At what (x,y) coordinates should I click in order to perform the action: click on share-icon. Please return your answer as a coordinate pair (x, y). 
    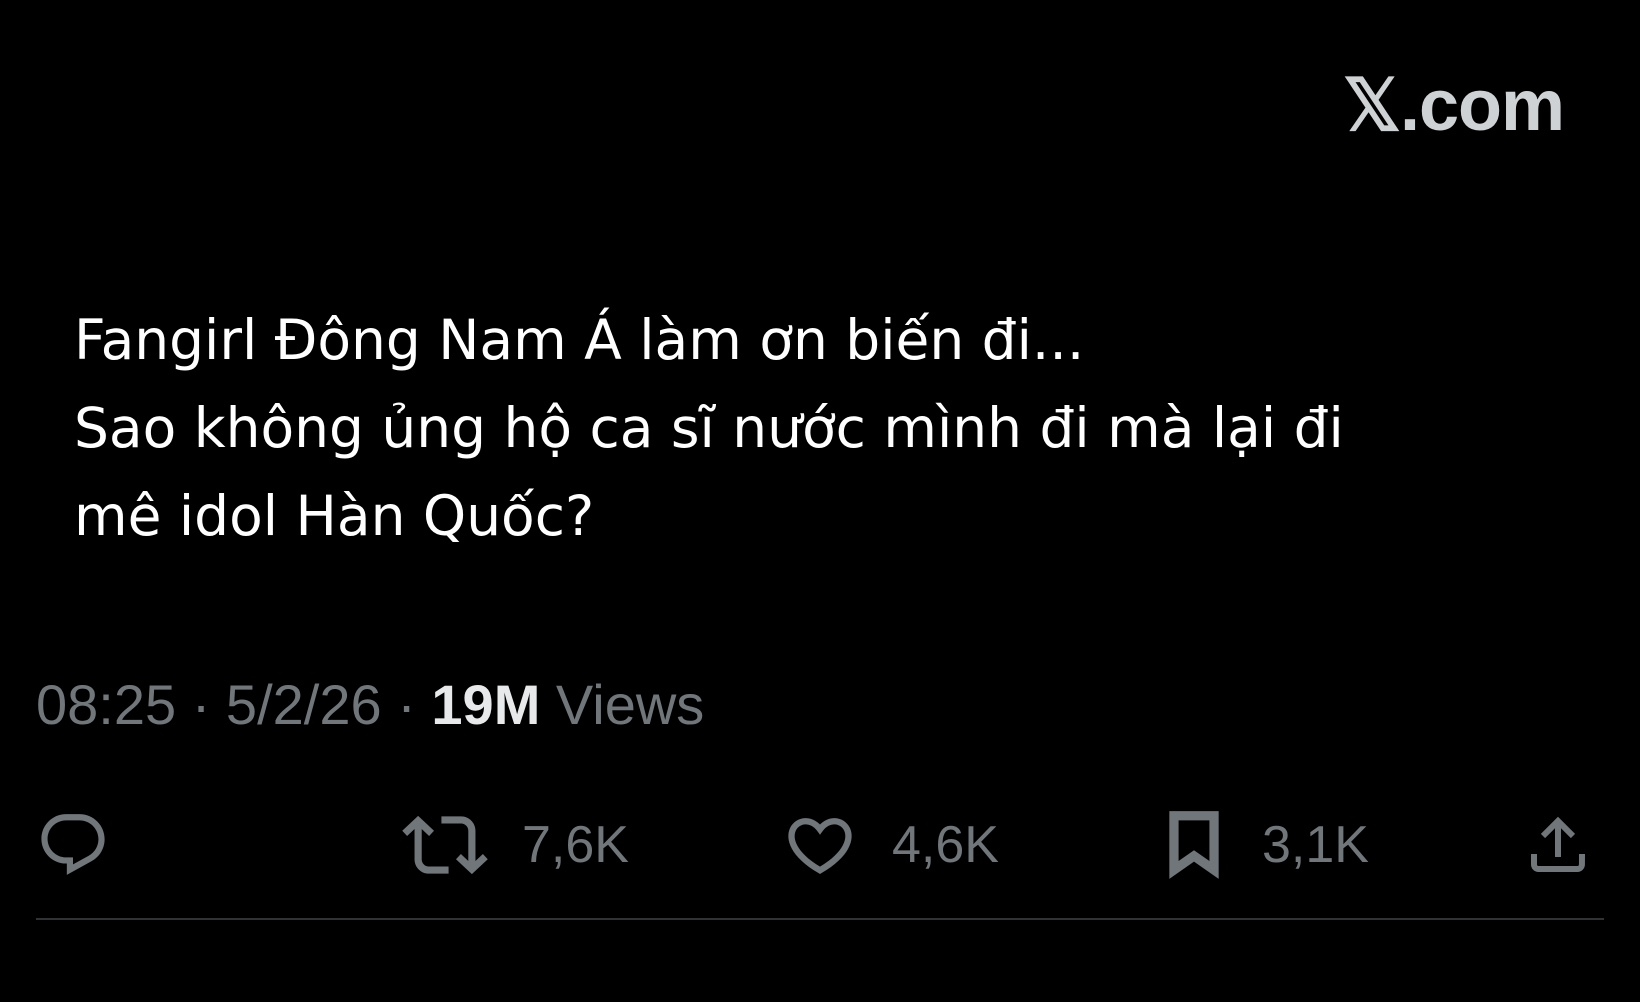
    Looking at the image, I should click on (1558, 845).